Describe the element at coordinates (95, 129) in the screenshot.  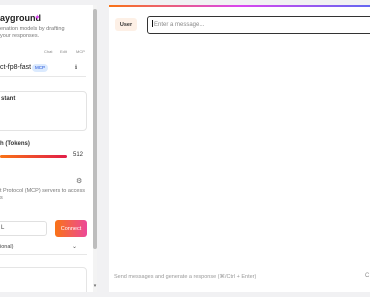
I see `scrollbar-thumb` at that location.